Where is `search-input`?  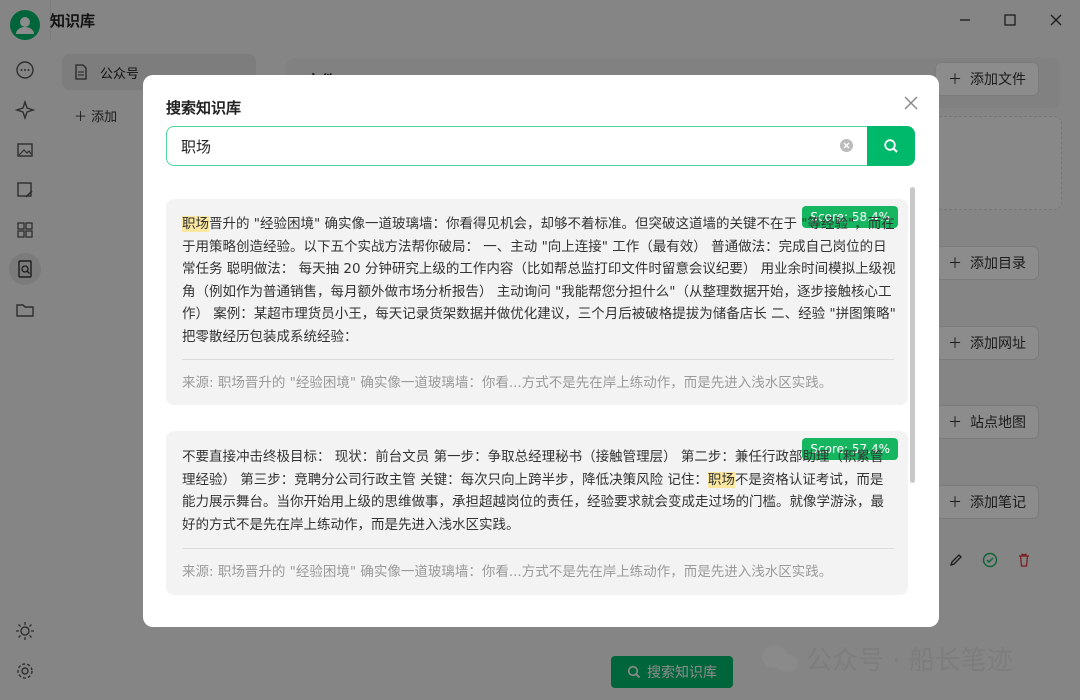 search-input is located at coordinates (501, 146).